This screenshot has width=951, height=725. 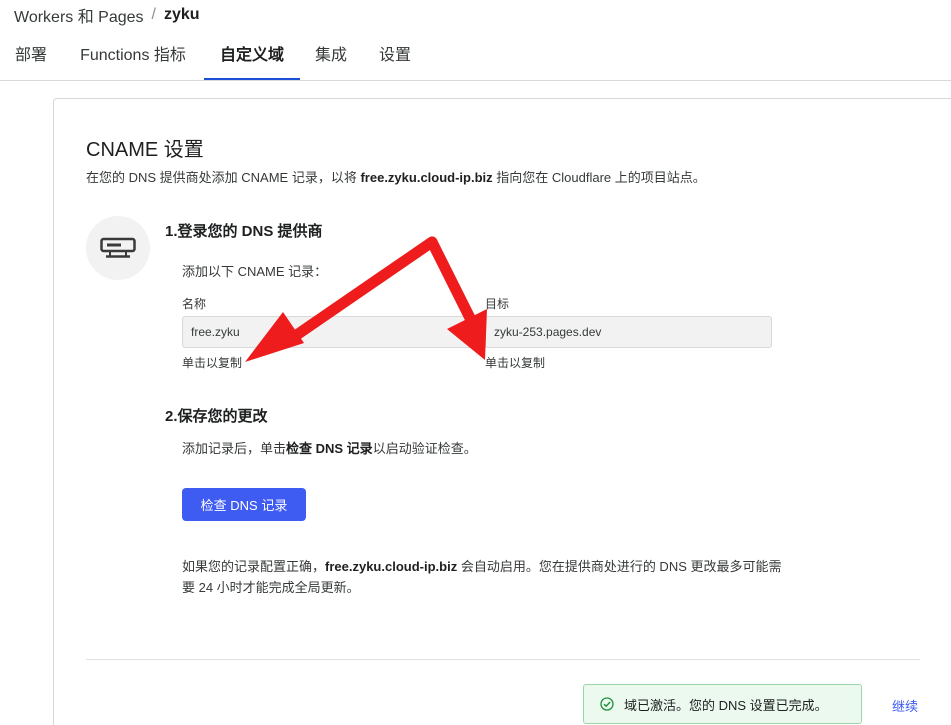 I want to click on tab-custom-domains: 自定义域, so click(x=252, y=57).